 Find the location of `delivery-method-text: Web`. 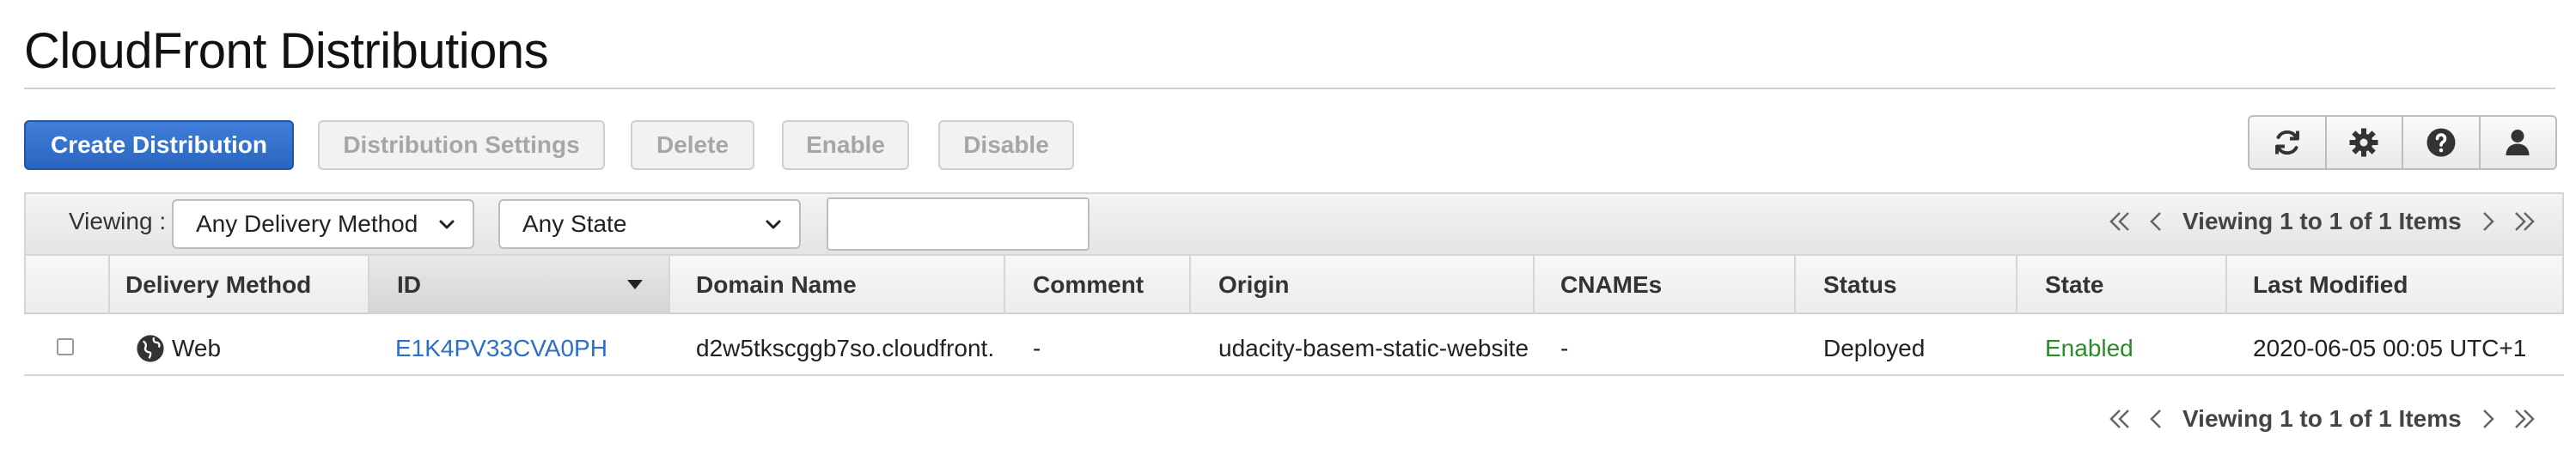

delivery-method-text: Web is located at coordinates (197, 348).